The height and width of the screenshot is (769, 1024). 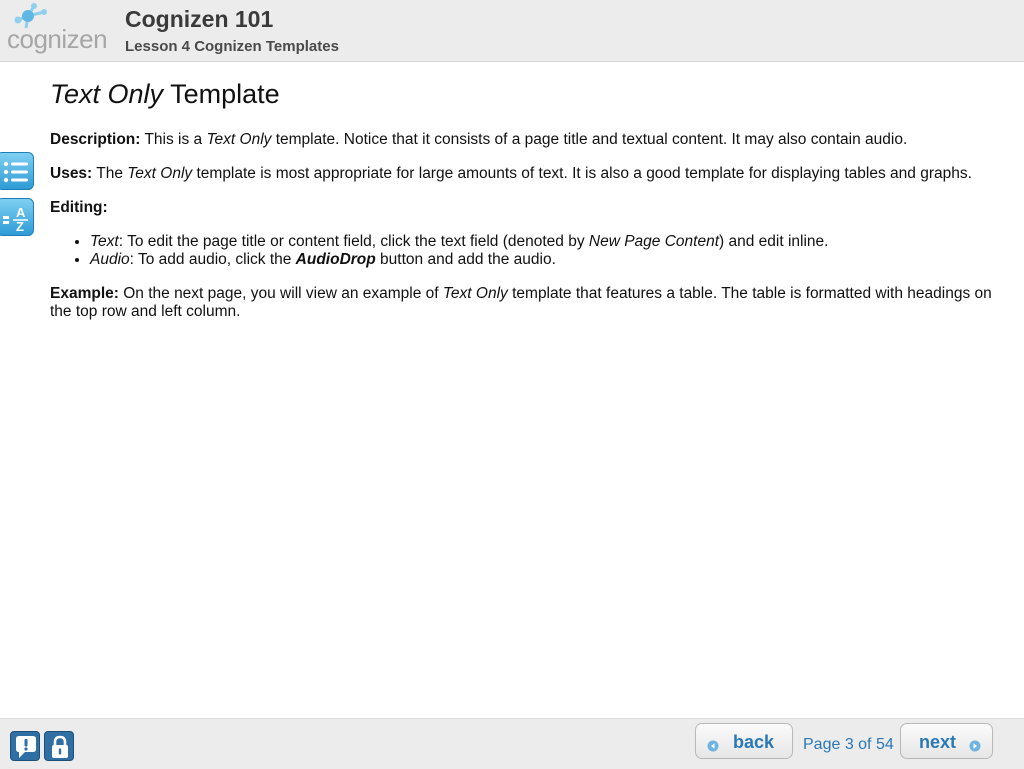 I want to click on back-button: back, so click(x=744, y=741).